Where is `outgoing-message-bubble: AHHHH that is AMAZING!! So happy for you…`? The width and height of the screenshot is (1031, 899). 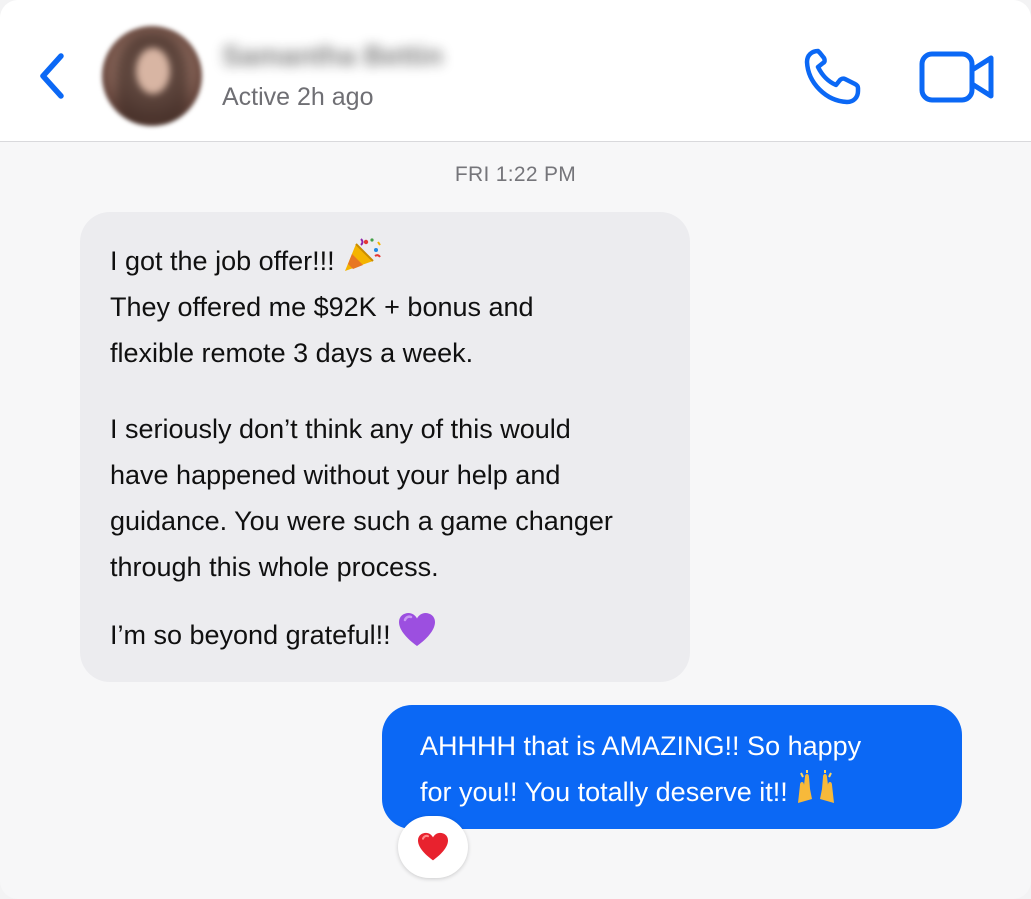 outgoing-message-bubble: AHHHH that is AMAZING!! So happy for you… is located at coordinates (672, 767).